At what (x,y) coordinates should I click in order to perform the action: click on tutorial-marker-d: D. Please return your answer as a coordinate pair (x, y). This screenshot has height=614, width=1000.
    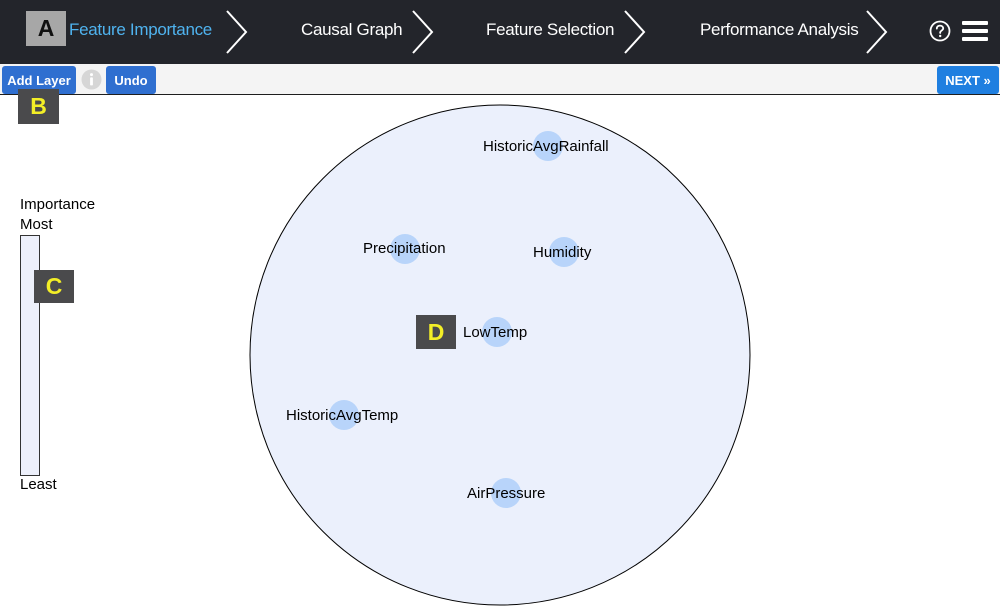
    Looking at the image, I should click on (436, 332).